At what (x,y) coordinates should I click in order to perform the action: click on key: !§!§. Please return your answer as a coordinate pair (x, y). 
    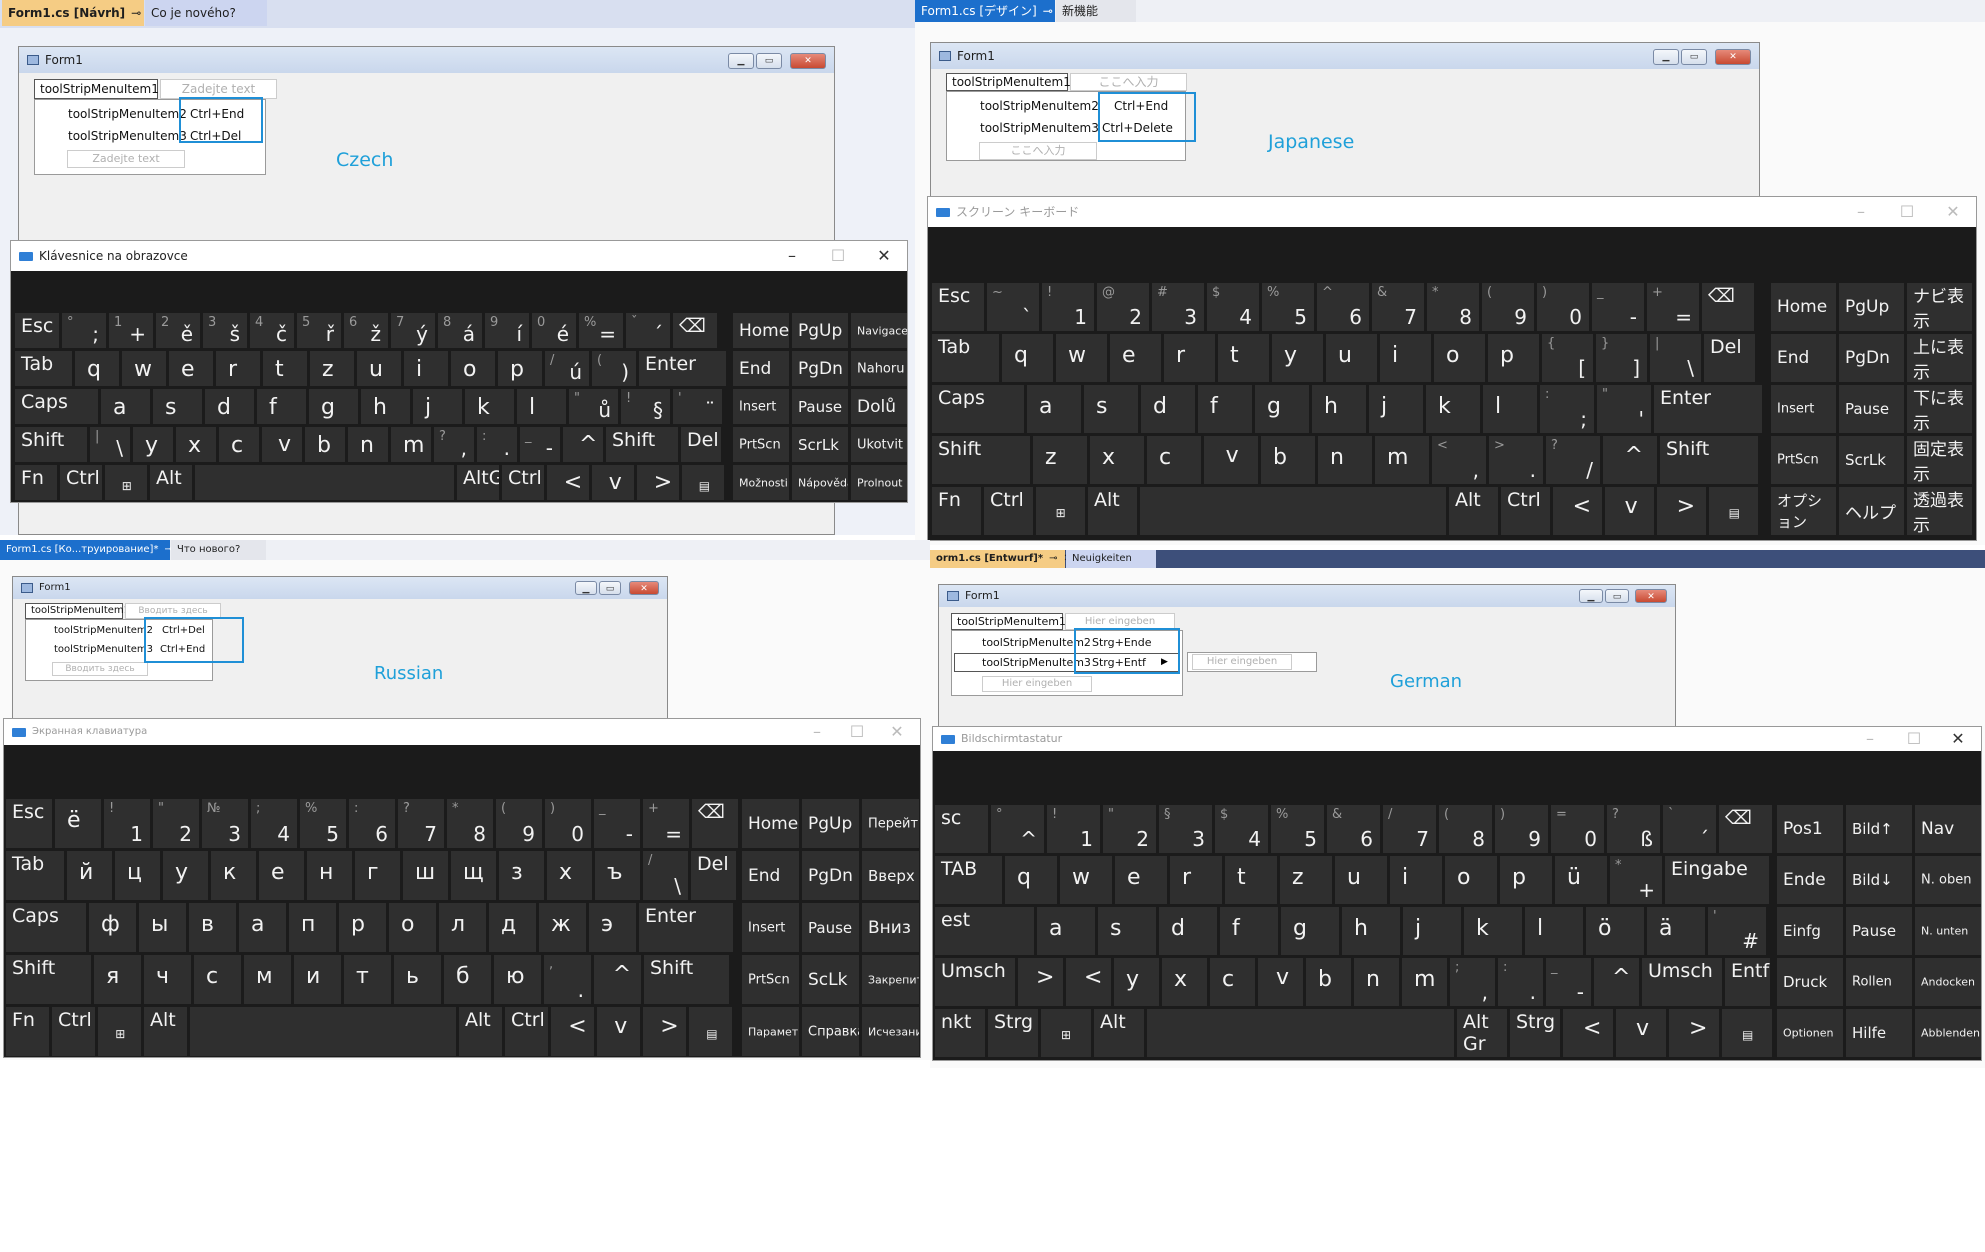
    Looking at the image, I should click on (645, 406).